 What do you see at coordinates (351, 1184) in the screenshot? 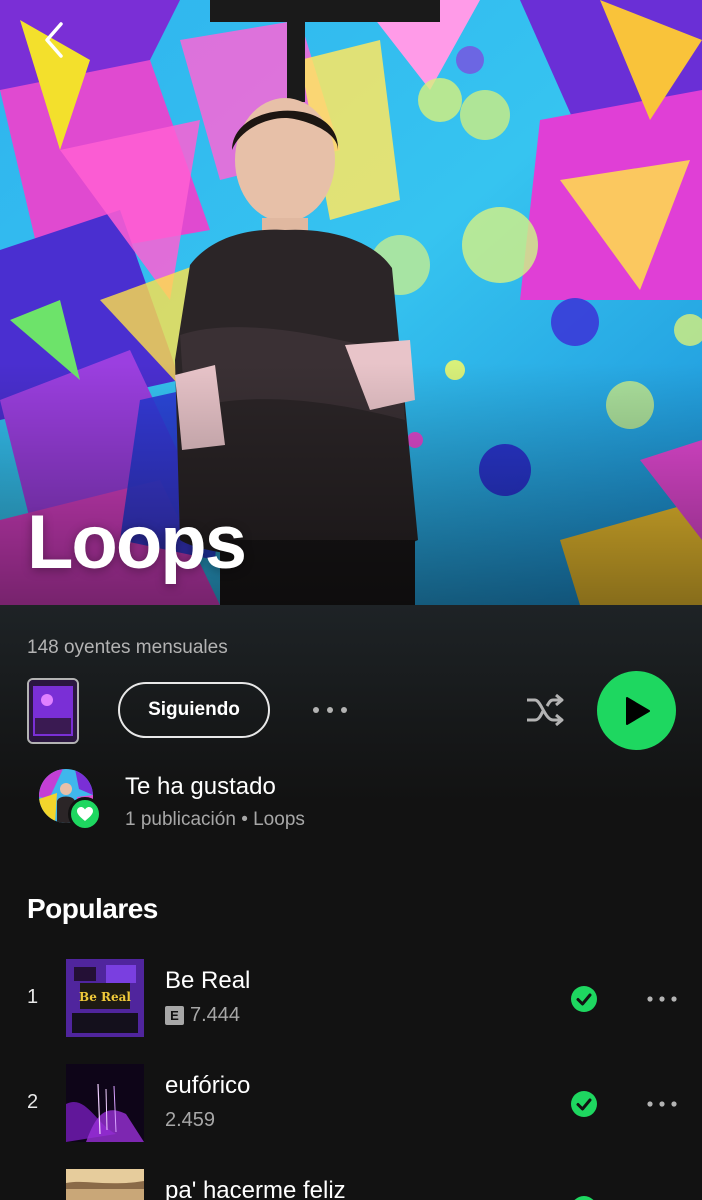
I see `track-row: pa' hacerme feliz` at bounding box center [351, 1184].